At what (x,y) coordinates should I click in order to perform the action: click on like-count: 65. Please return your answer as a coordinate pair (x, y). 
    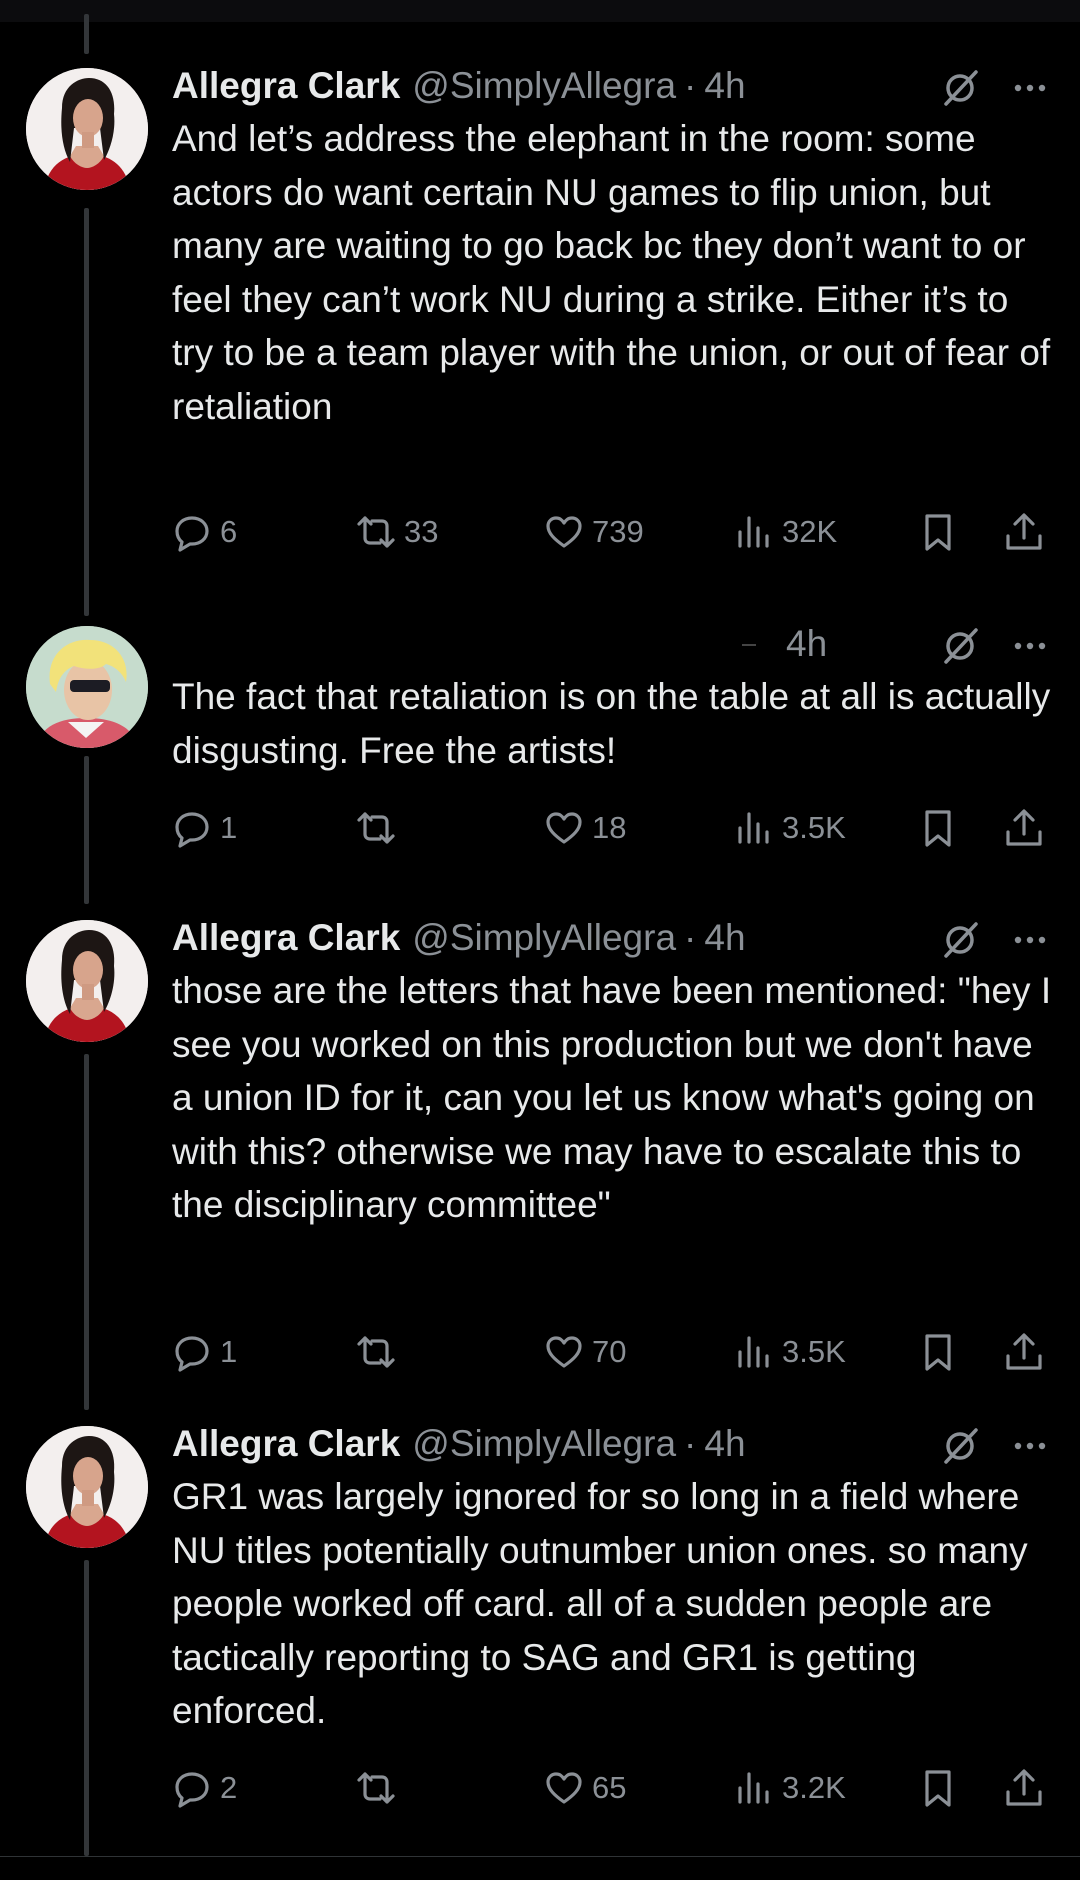
    Looking at the image, I should click on (609, 1787).